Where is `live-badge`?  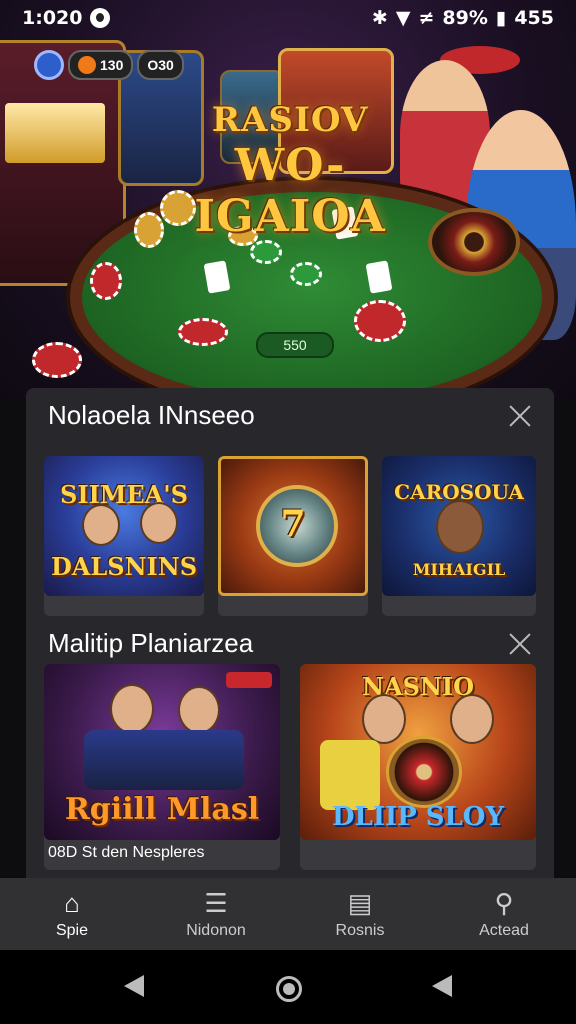 live-badge is located at coordinates (249, 680).